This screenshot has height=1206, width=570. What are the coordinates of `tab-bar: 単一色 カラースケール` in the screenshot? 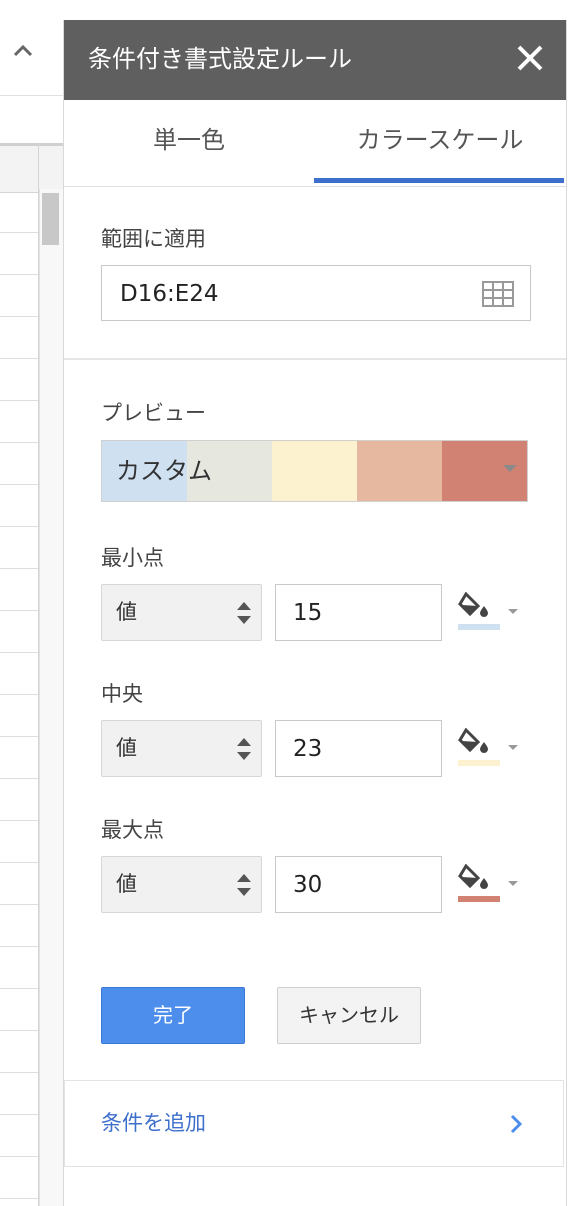 It's located at (315, 143).